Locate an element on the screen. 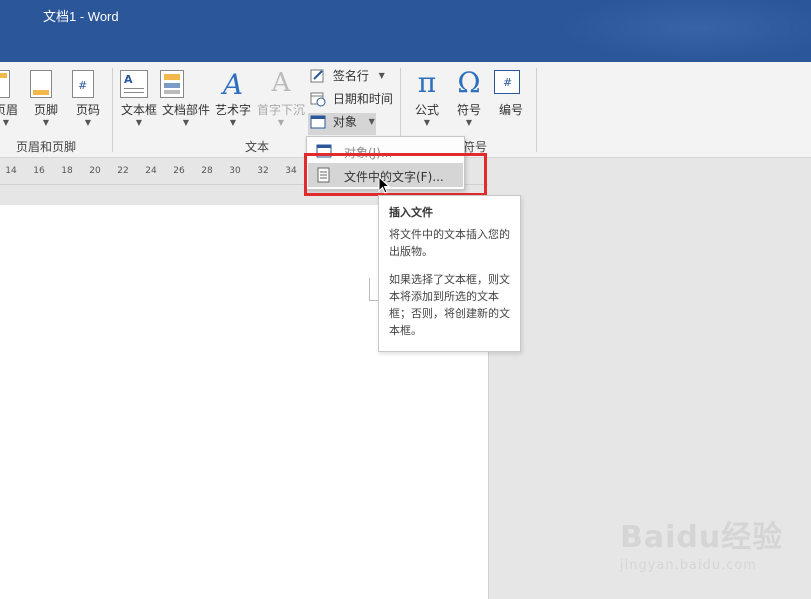 Image resolution: width=811 pixels, height=599 pixels. wordart-button: A 艺术字 ▼ is located at coordinates (233, 97).